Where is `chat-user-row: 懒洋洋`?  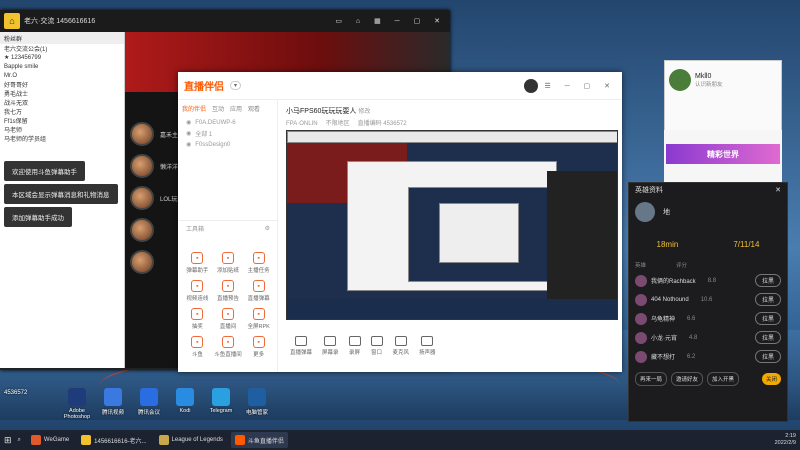 chat-user-row: 懒洋洋 is located at coordinates (154, 166).